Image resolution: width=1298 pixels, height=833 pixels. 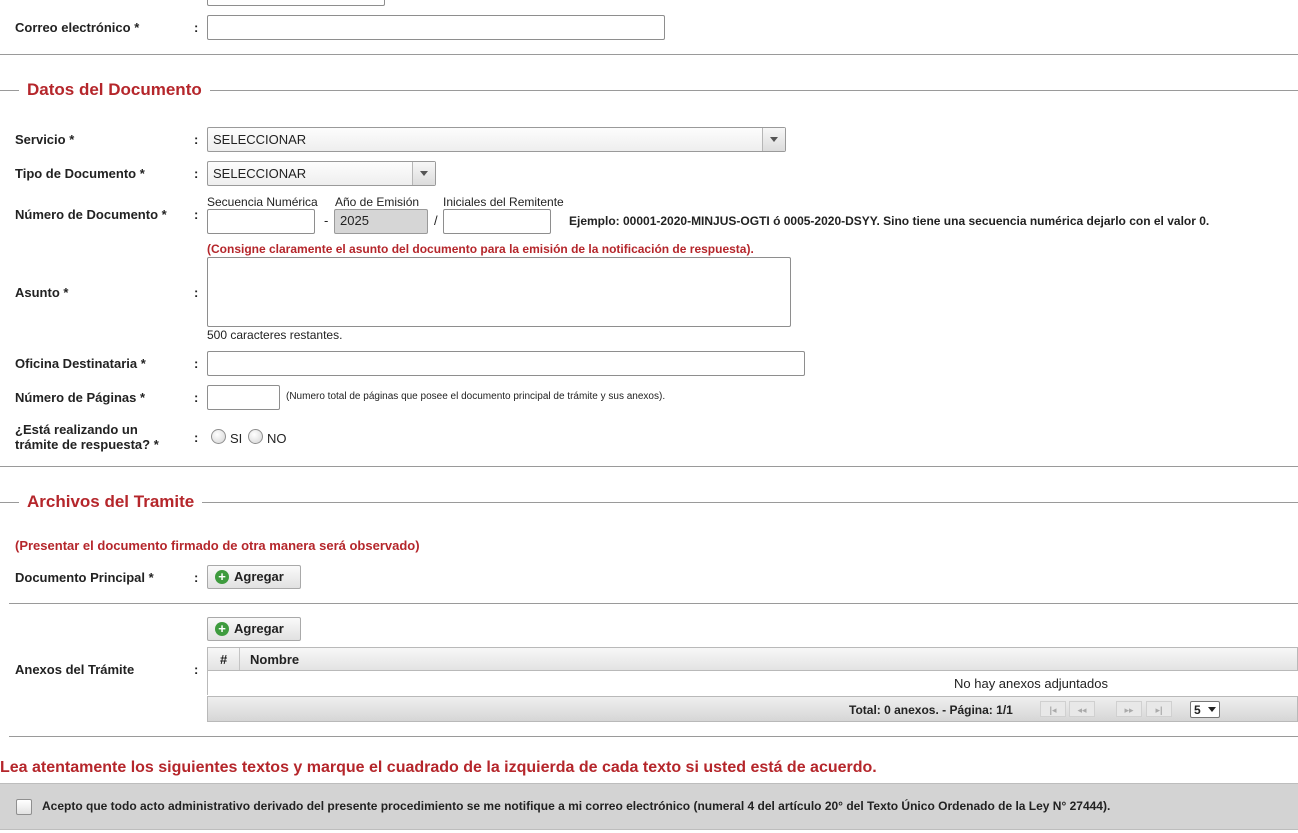 What do you see at coordinates (275, 335) in the screenshot?
I see `caracteres-restantes: 500 caracteres restantes.` at bounding box center [275, 335].